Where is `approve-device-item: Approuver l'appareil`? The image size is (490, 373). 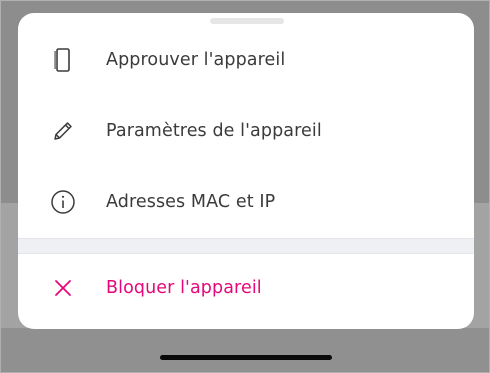
approve-device-item: Approuver l'appareil is located at coordinates (246, 60).